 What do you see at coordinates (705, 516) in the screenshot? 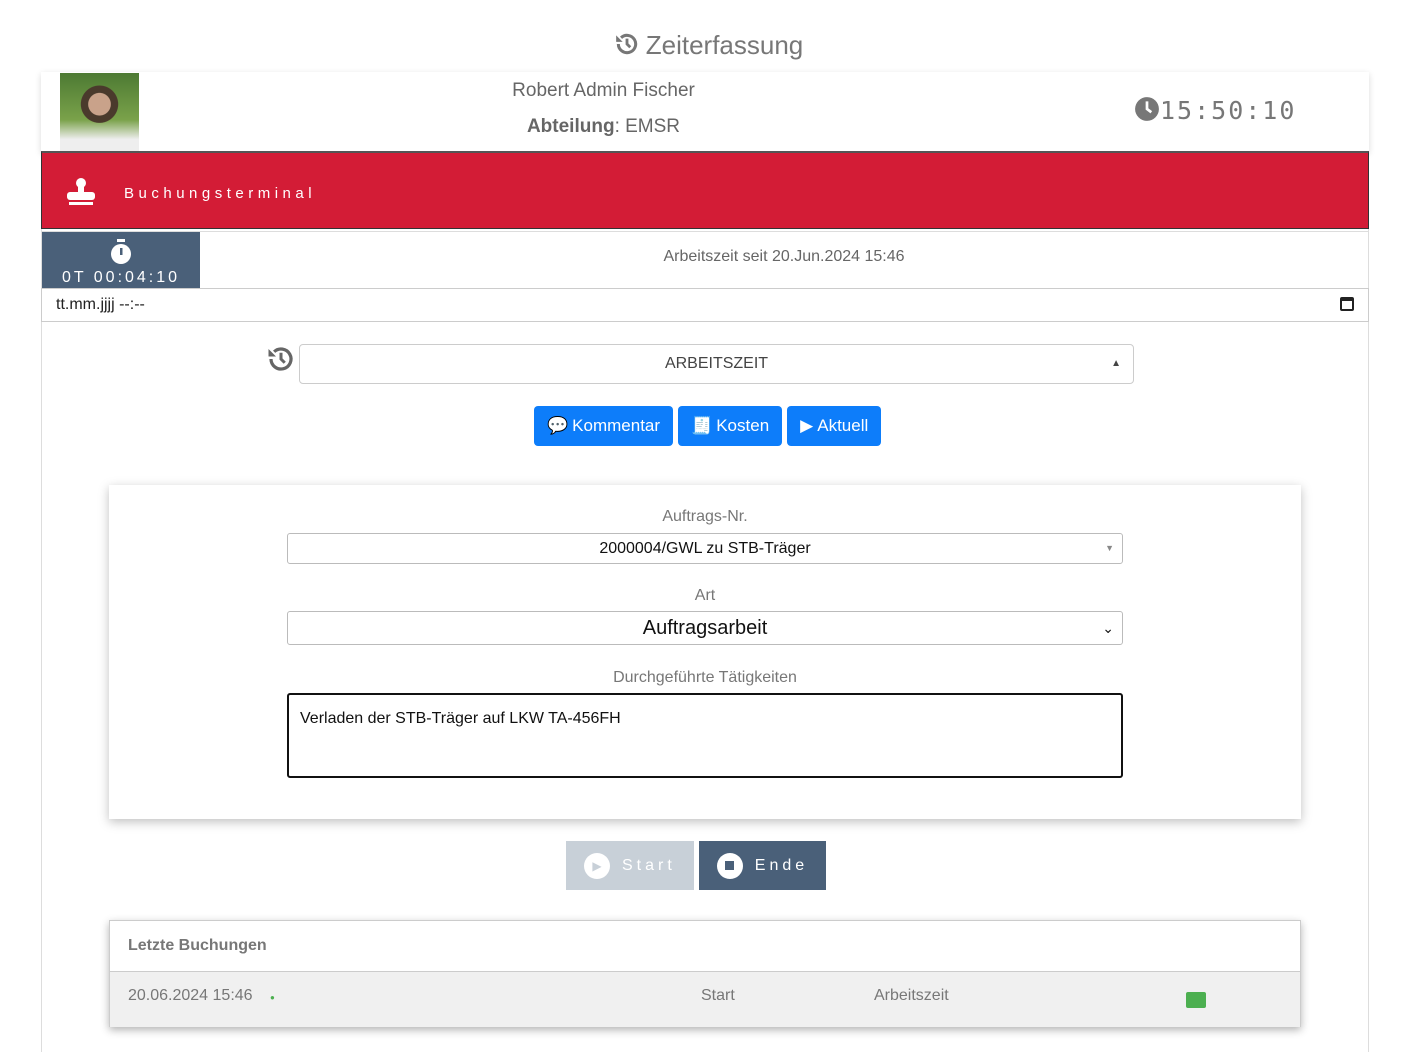
I see `order-label: Auftrags-Nr.` at bounding box center [705, 516].